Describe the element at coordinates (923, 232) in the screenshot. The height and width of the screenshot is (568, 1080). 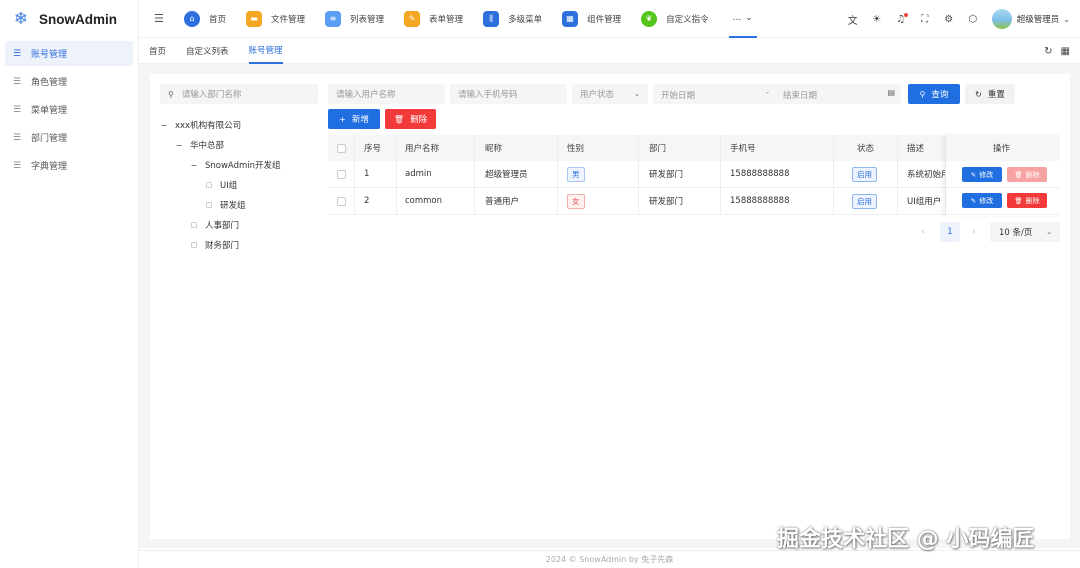
I see `prev-page-icon: ‹` at that location.